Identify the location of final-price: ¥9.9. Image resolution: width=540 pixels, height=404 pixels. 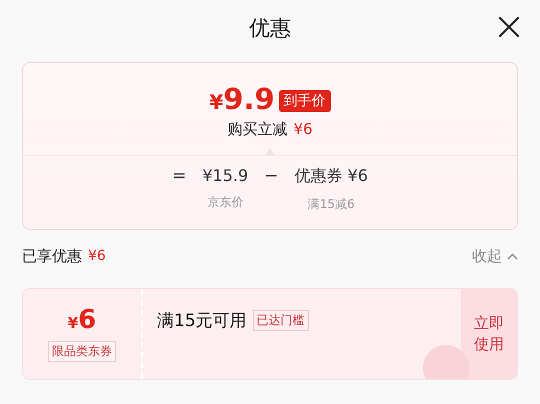
(242, 100).